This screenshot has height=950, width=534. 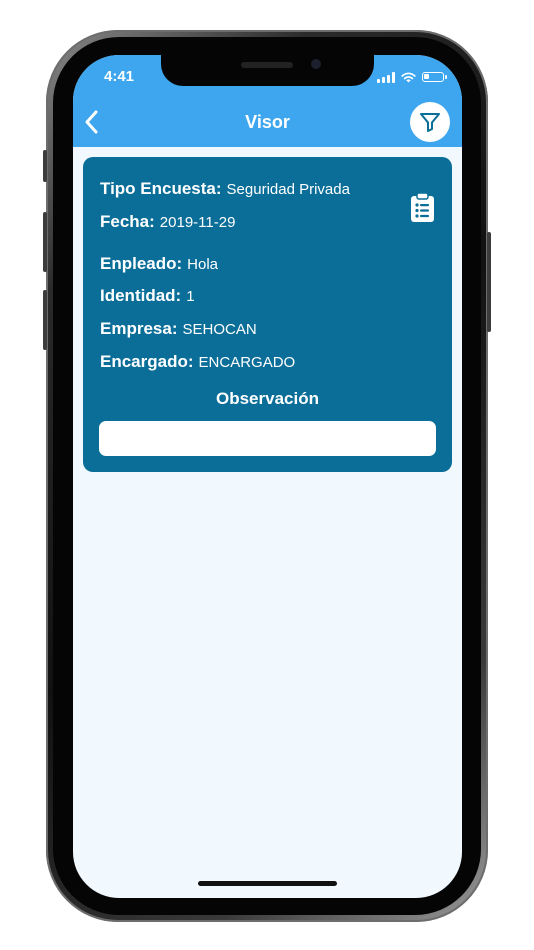 I want to click on filter-icon, so click(x=430, y=122).